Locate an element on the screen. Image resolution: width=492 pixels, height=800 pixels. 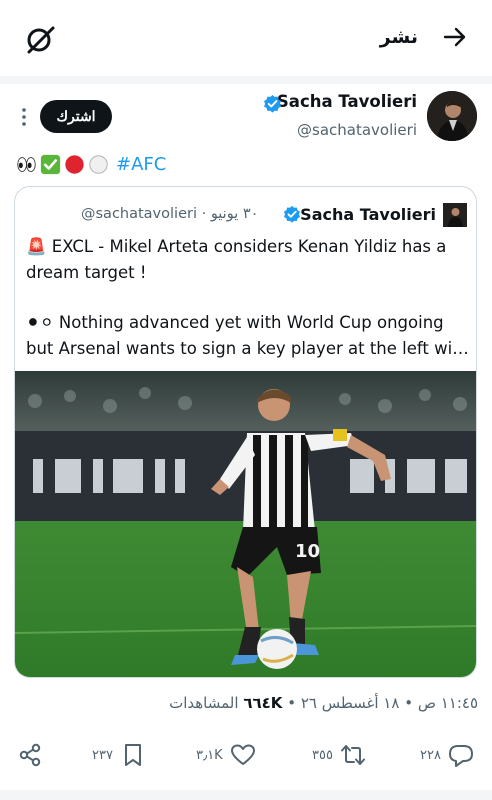
avatar-photo is located at coordinates (452, 116).